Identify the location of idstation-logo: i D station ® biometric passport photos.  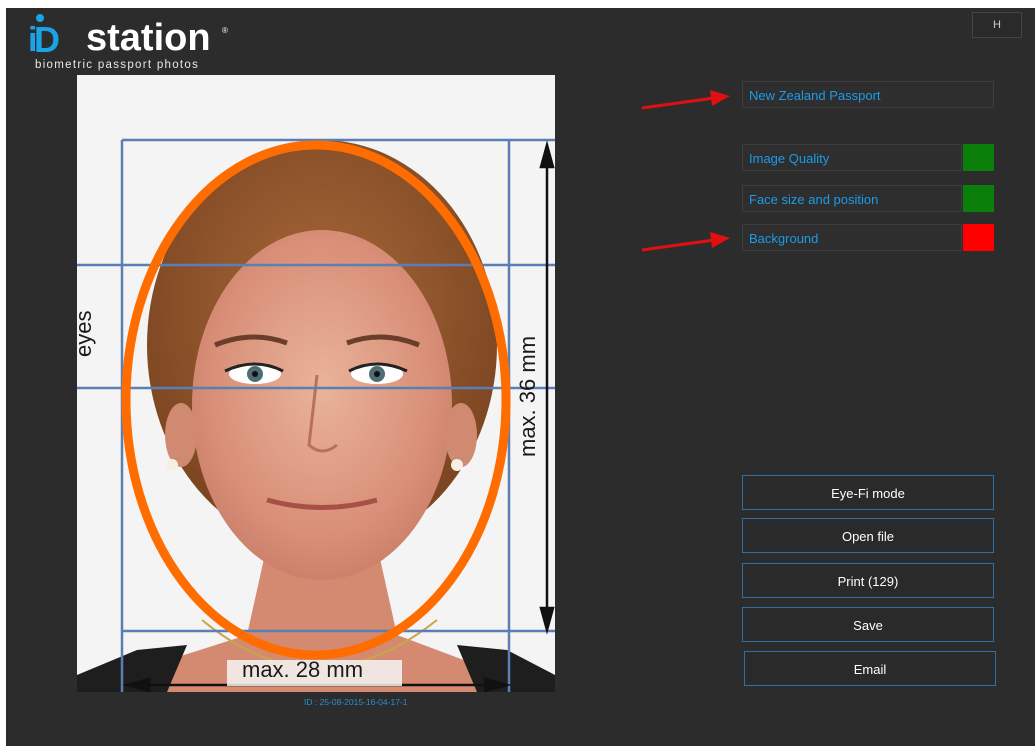
(137, 44).